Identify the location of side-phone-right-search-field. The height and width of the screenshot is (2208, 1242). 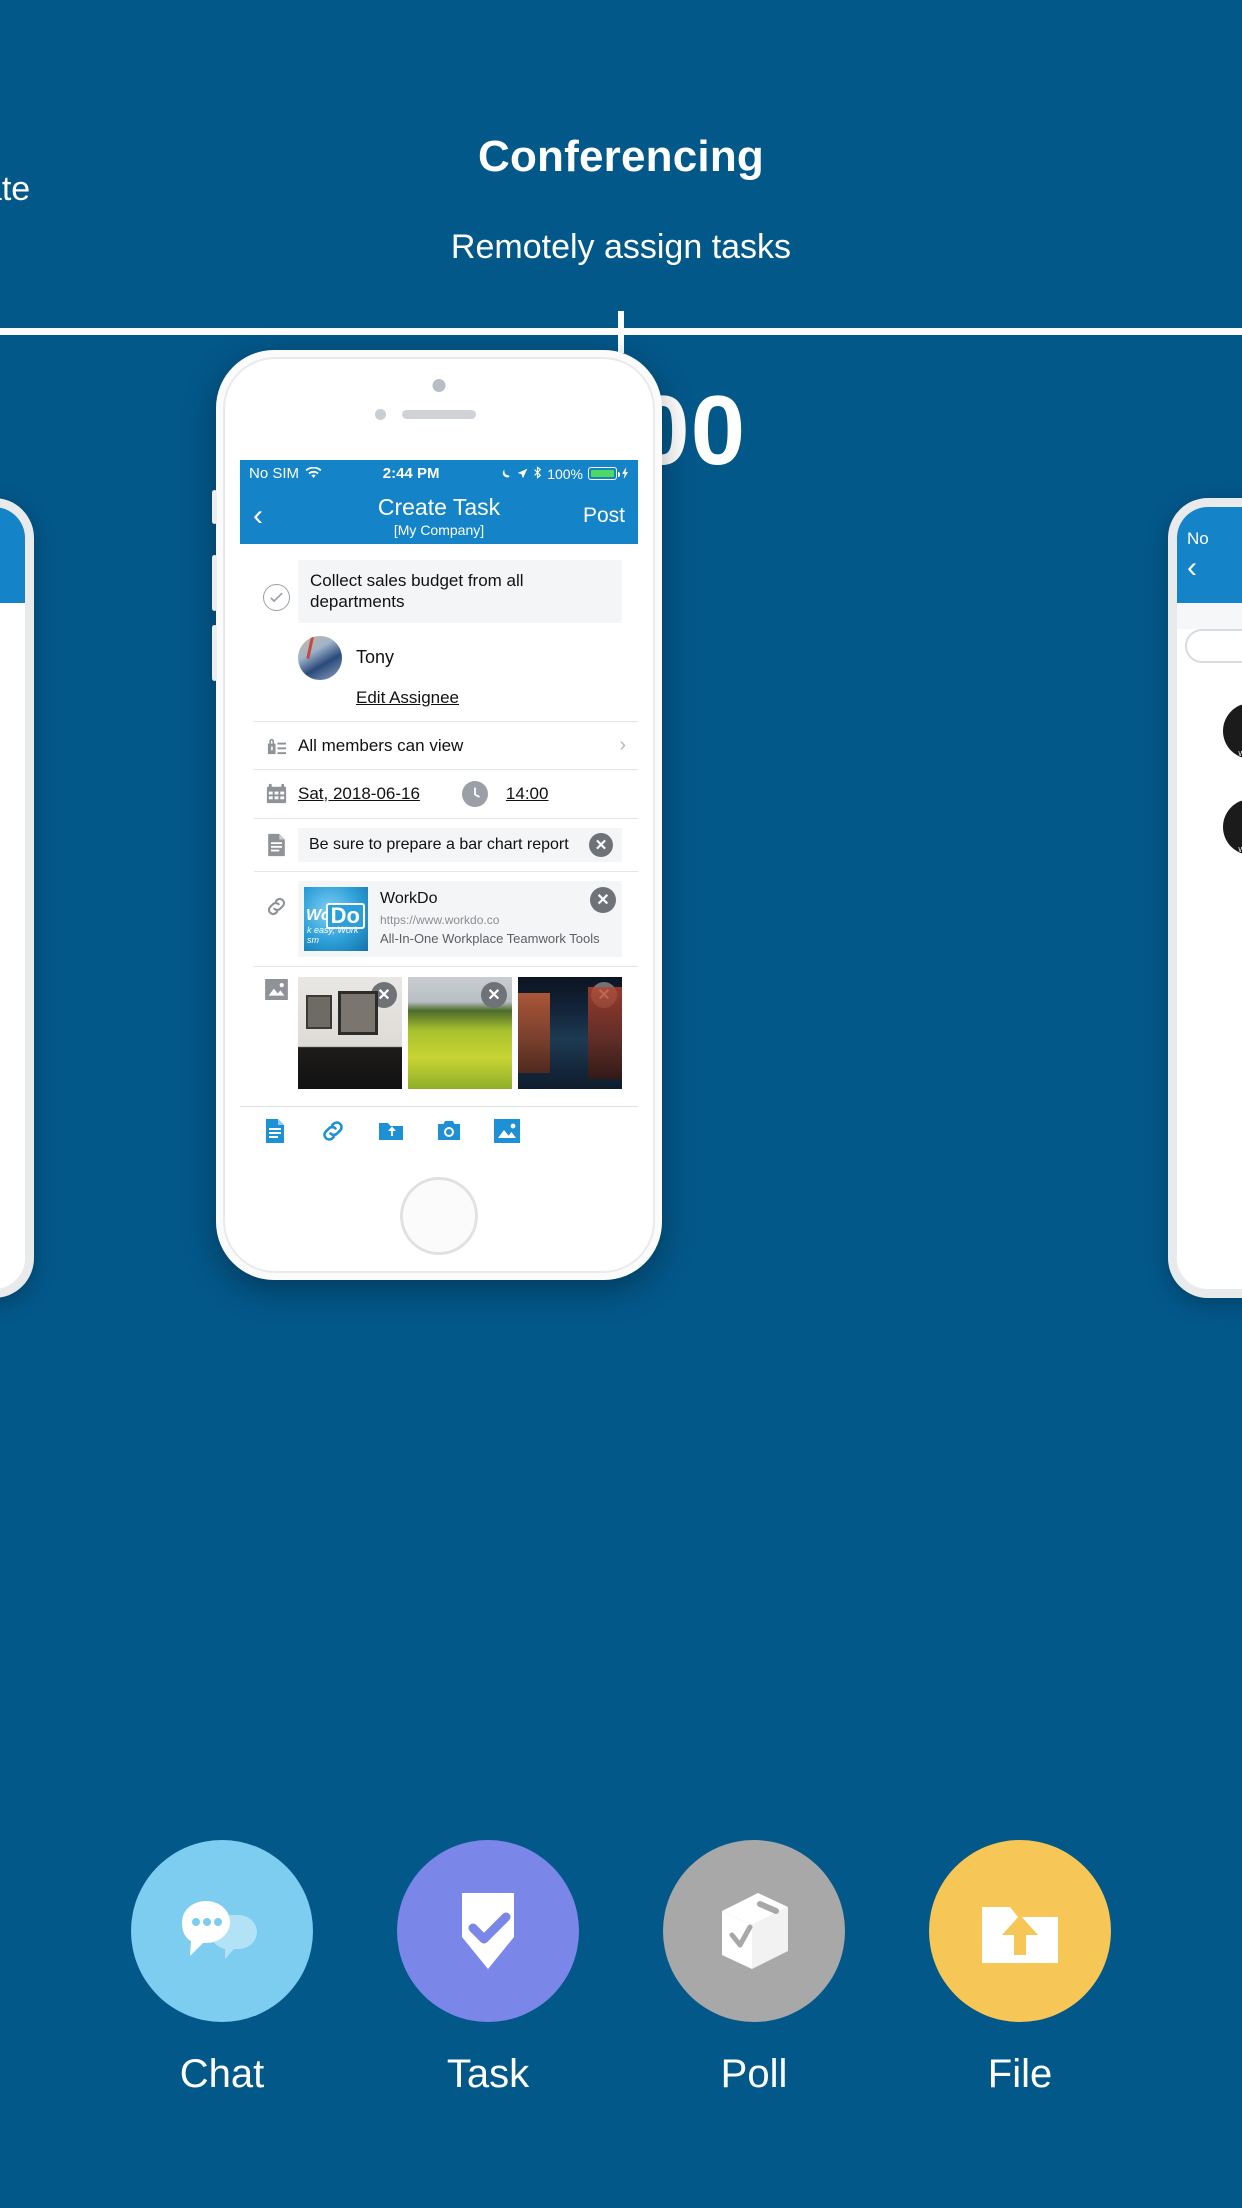
(1213, 646).